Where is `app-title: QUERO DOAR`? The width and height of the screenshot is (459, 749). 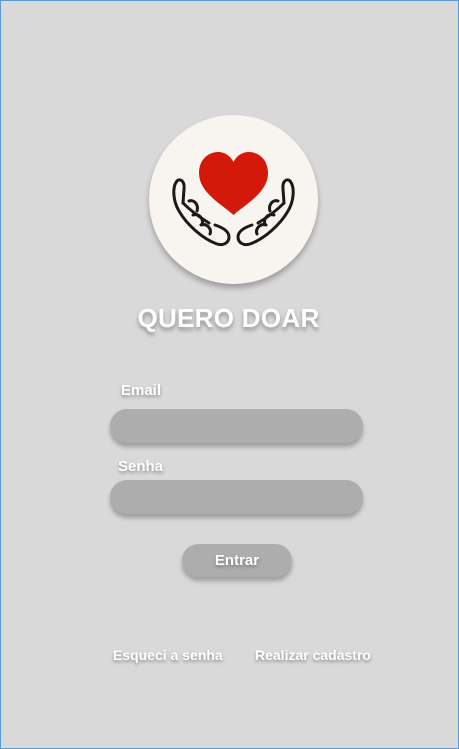 app-title: QUERO DOAR is located at coordinates (228, 318).